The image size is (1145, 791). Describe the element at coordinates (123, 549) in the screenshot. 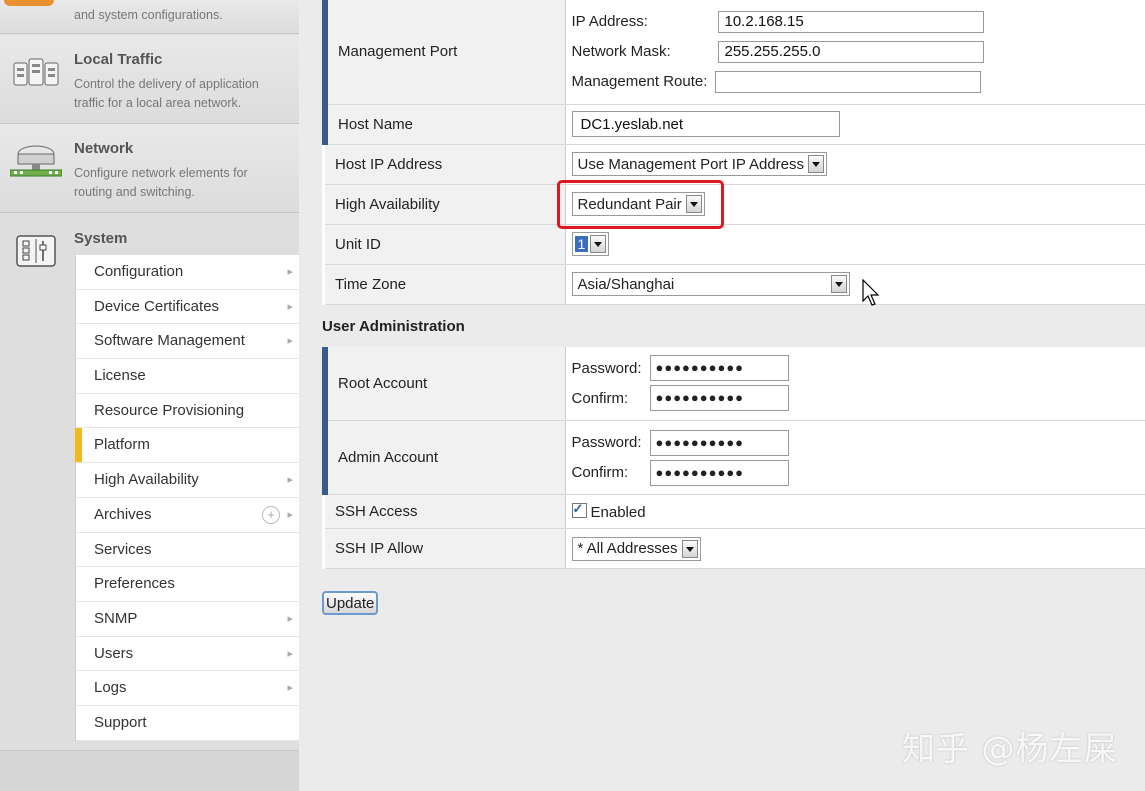

I see `sidebar-item-label: Services` at that location.